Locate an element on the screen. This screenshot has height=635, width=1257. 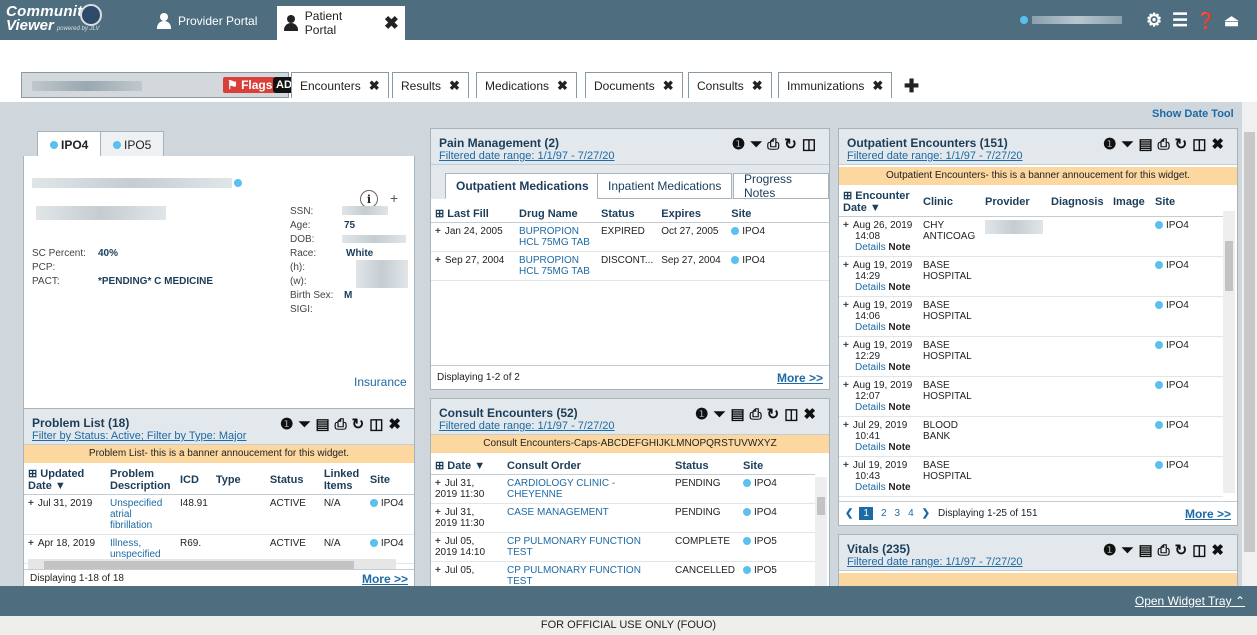
problem-link: Unspecified atrial fibrillation is located at coordinates (136, 514).